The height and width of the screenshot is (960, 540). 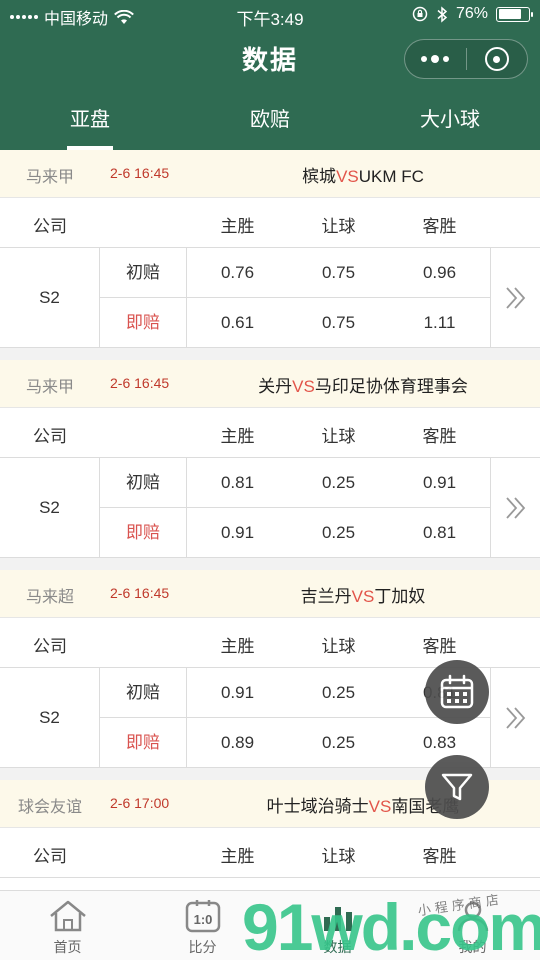 I want to click on tab-over-under: 大小球, so click(x=450, y=120).